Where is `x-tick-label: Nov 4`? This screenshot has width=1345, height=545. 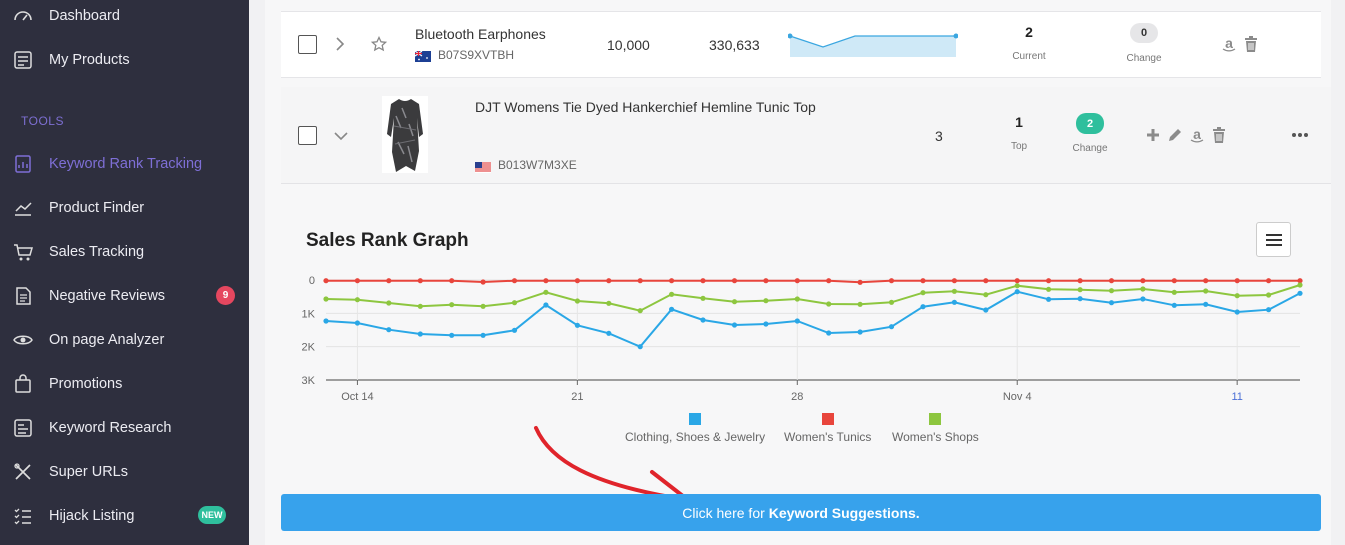
x-tick-label: Nov 4 is located at coordinates (1017, 397).